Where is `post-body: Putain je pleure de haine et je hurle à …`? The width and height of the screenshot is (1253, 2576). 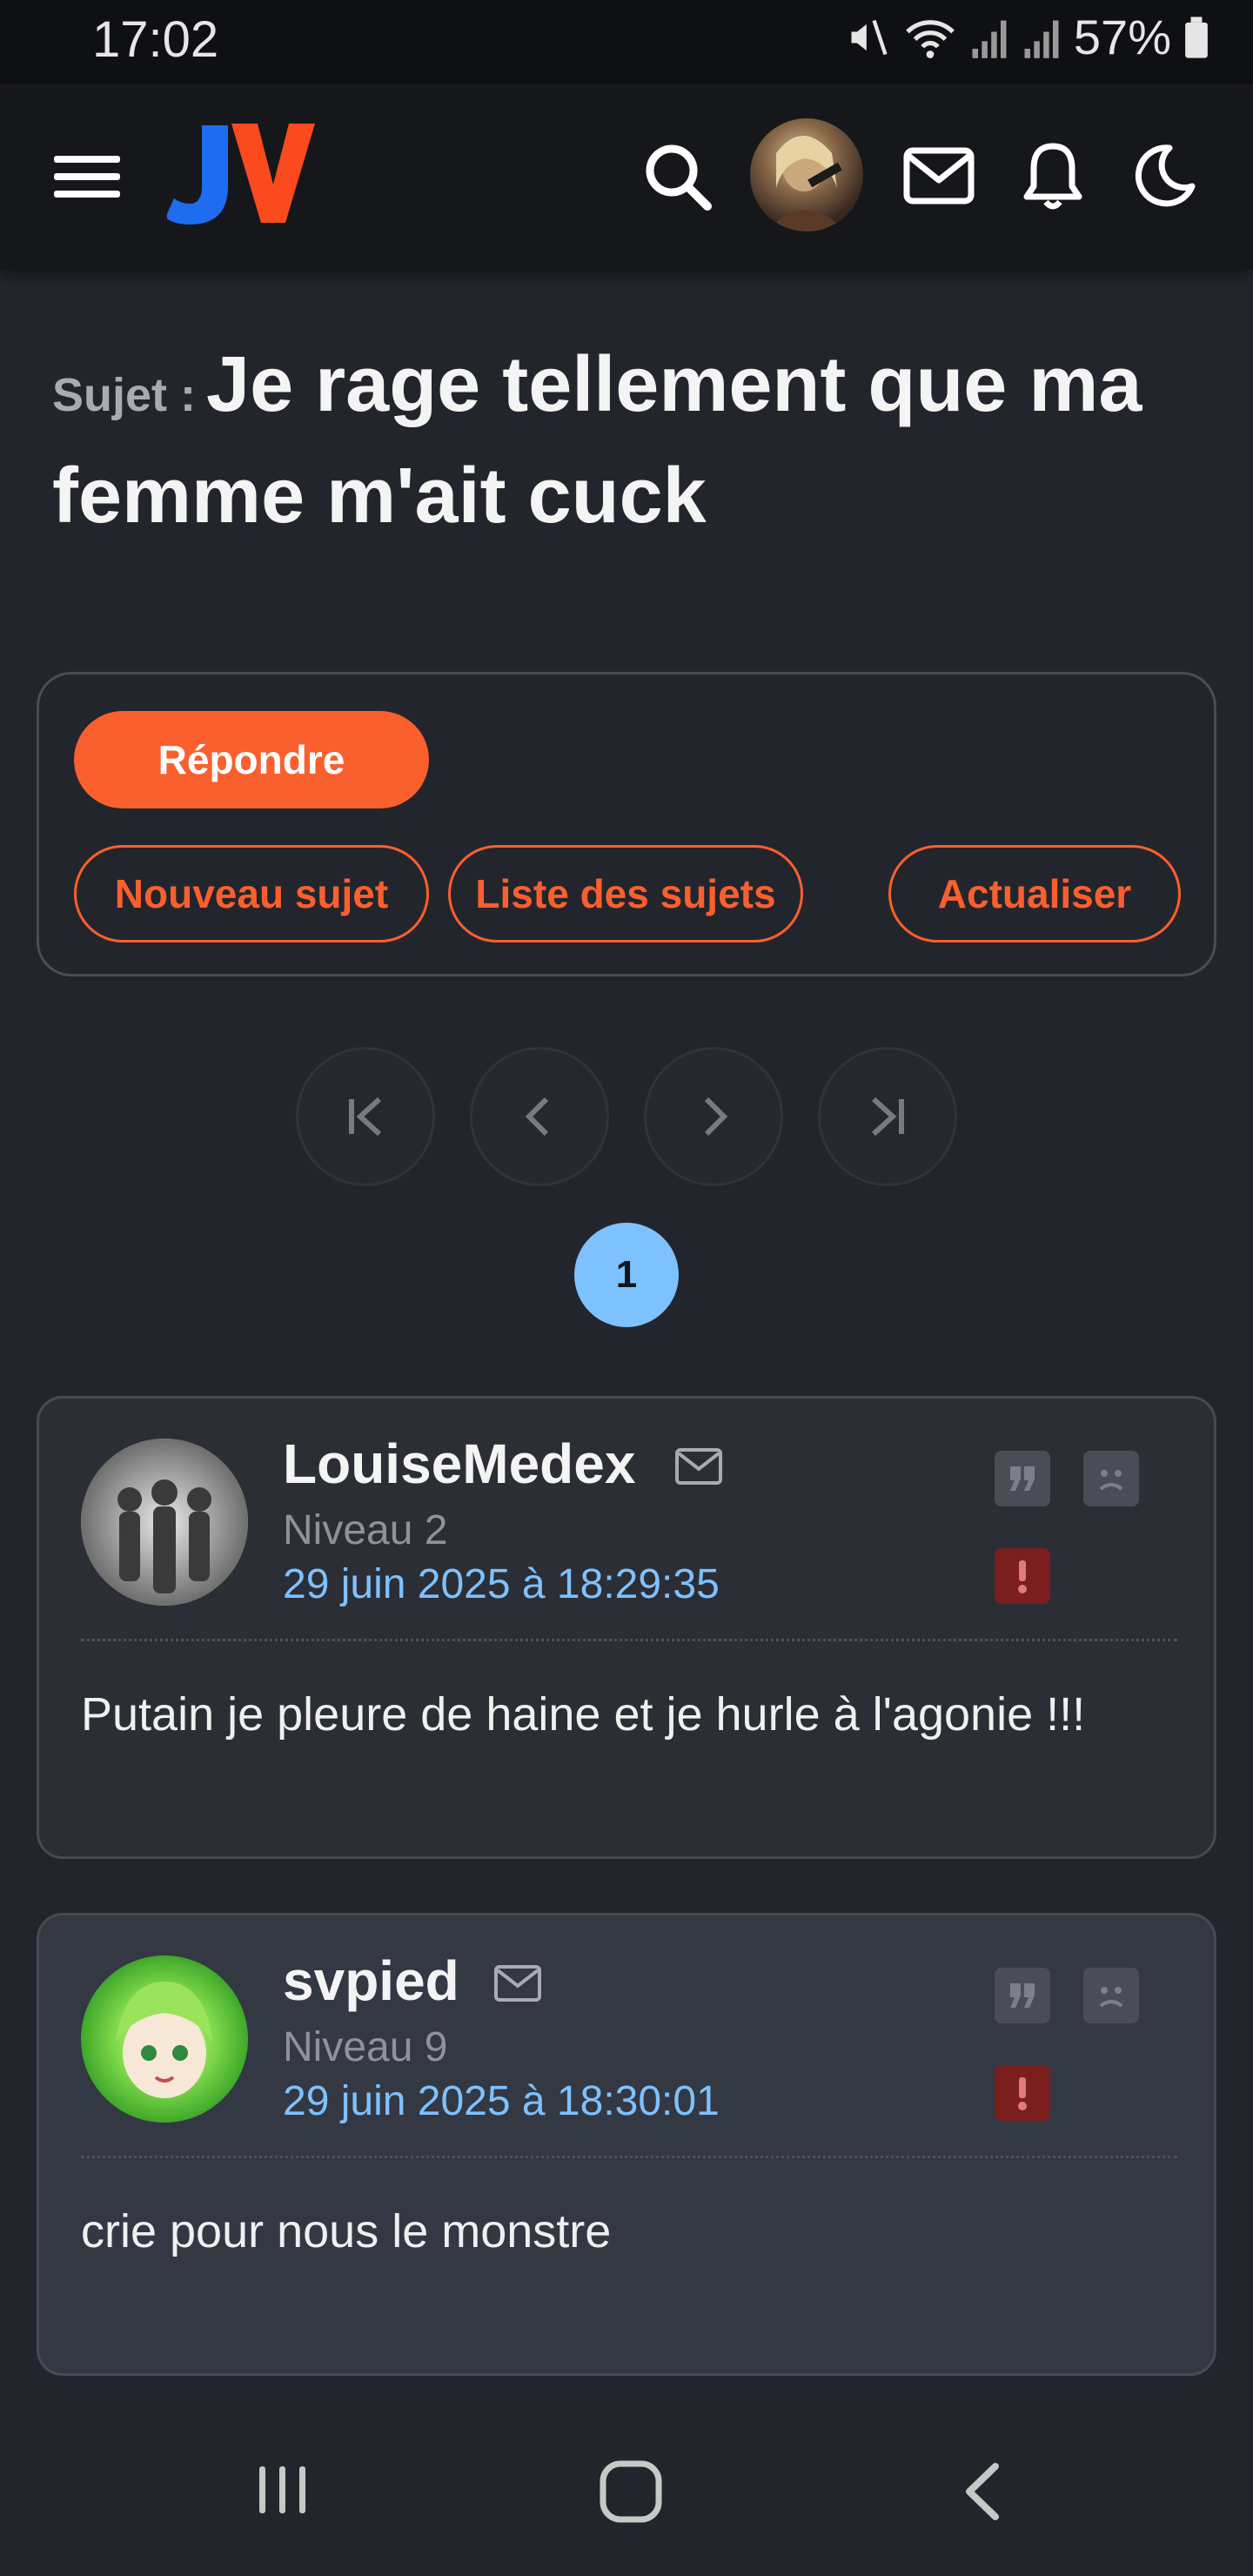
post-body: Putain je pleure de haine et je hurle à … is located at coordinates (583, 1714).